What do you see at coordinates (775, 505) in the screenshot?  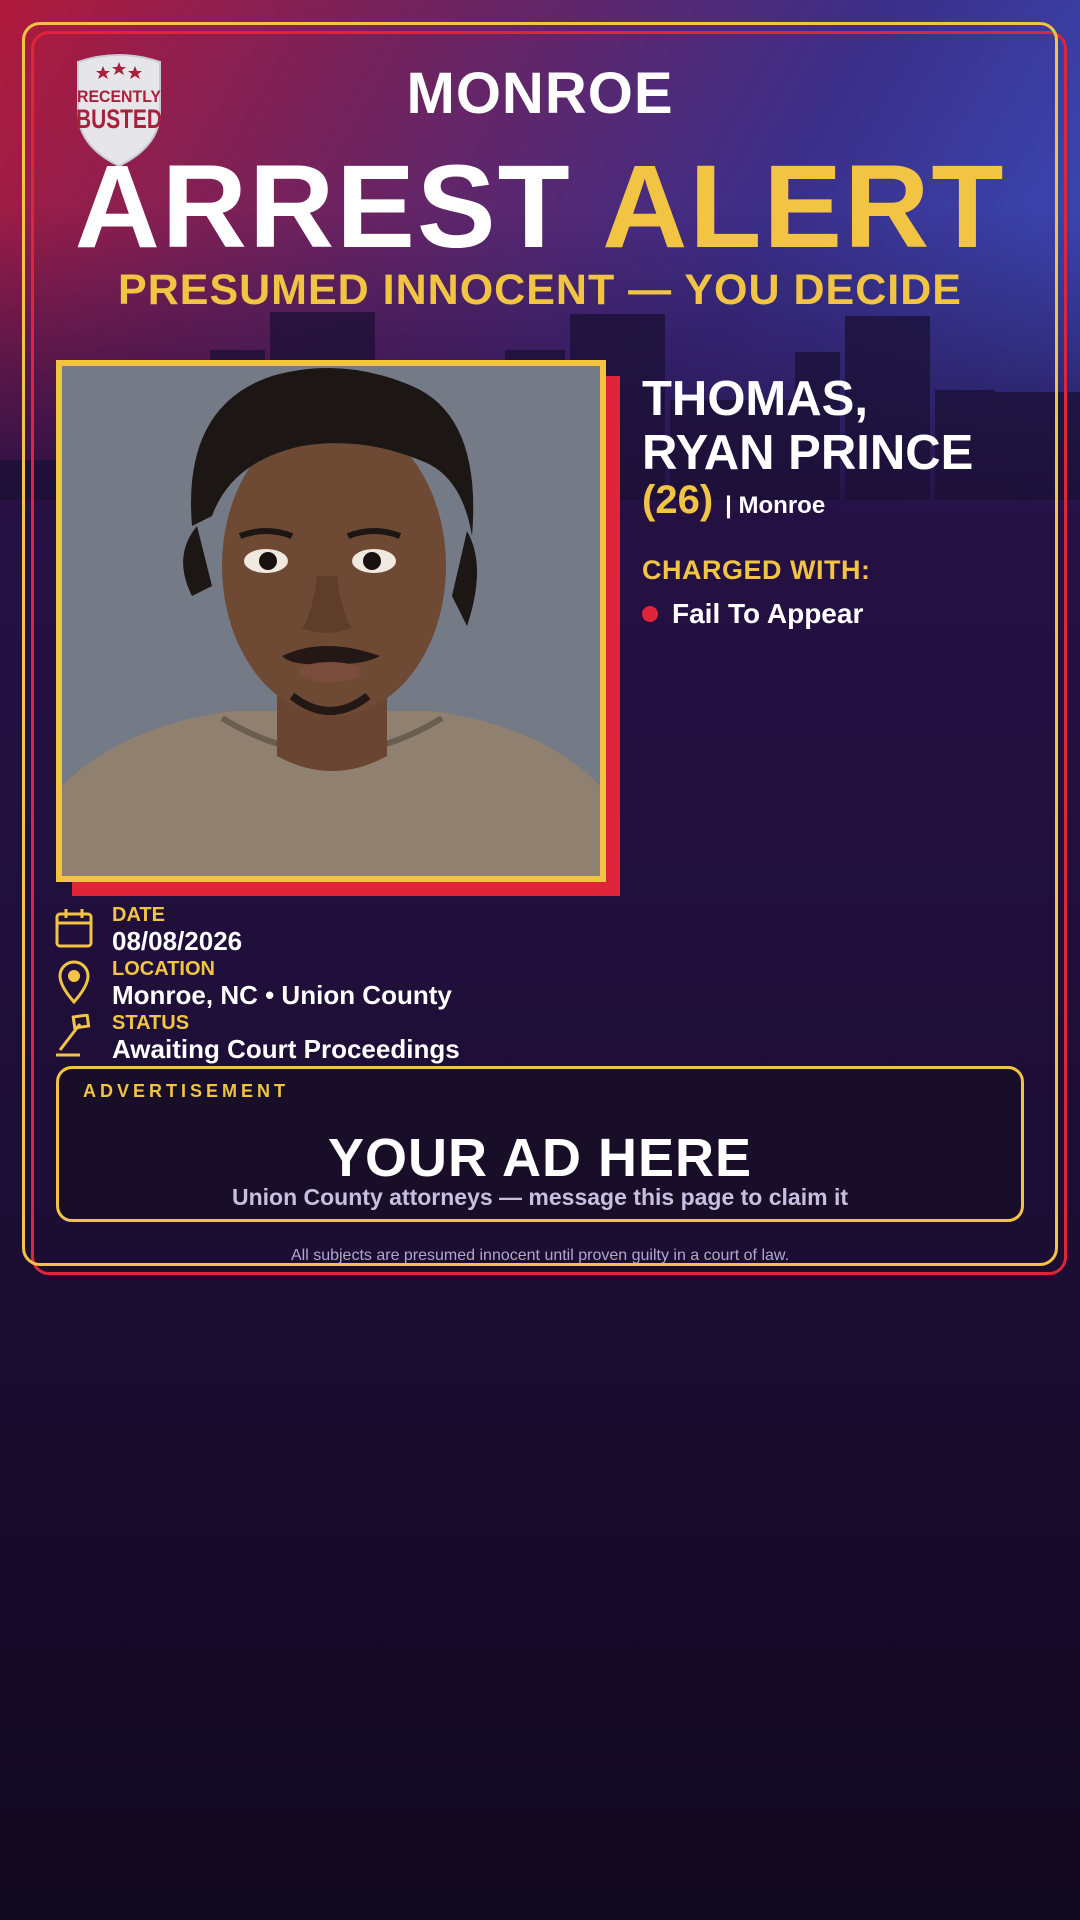 I see `subject-city: | Monroe` at bounding box center [775, 505].